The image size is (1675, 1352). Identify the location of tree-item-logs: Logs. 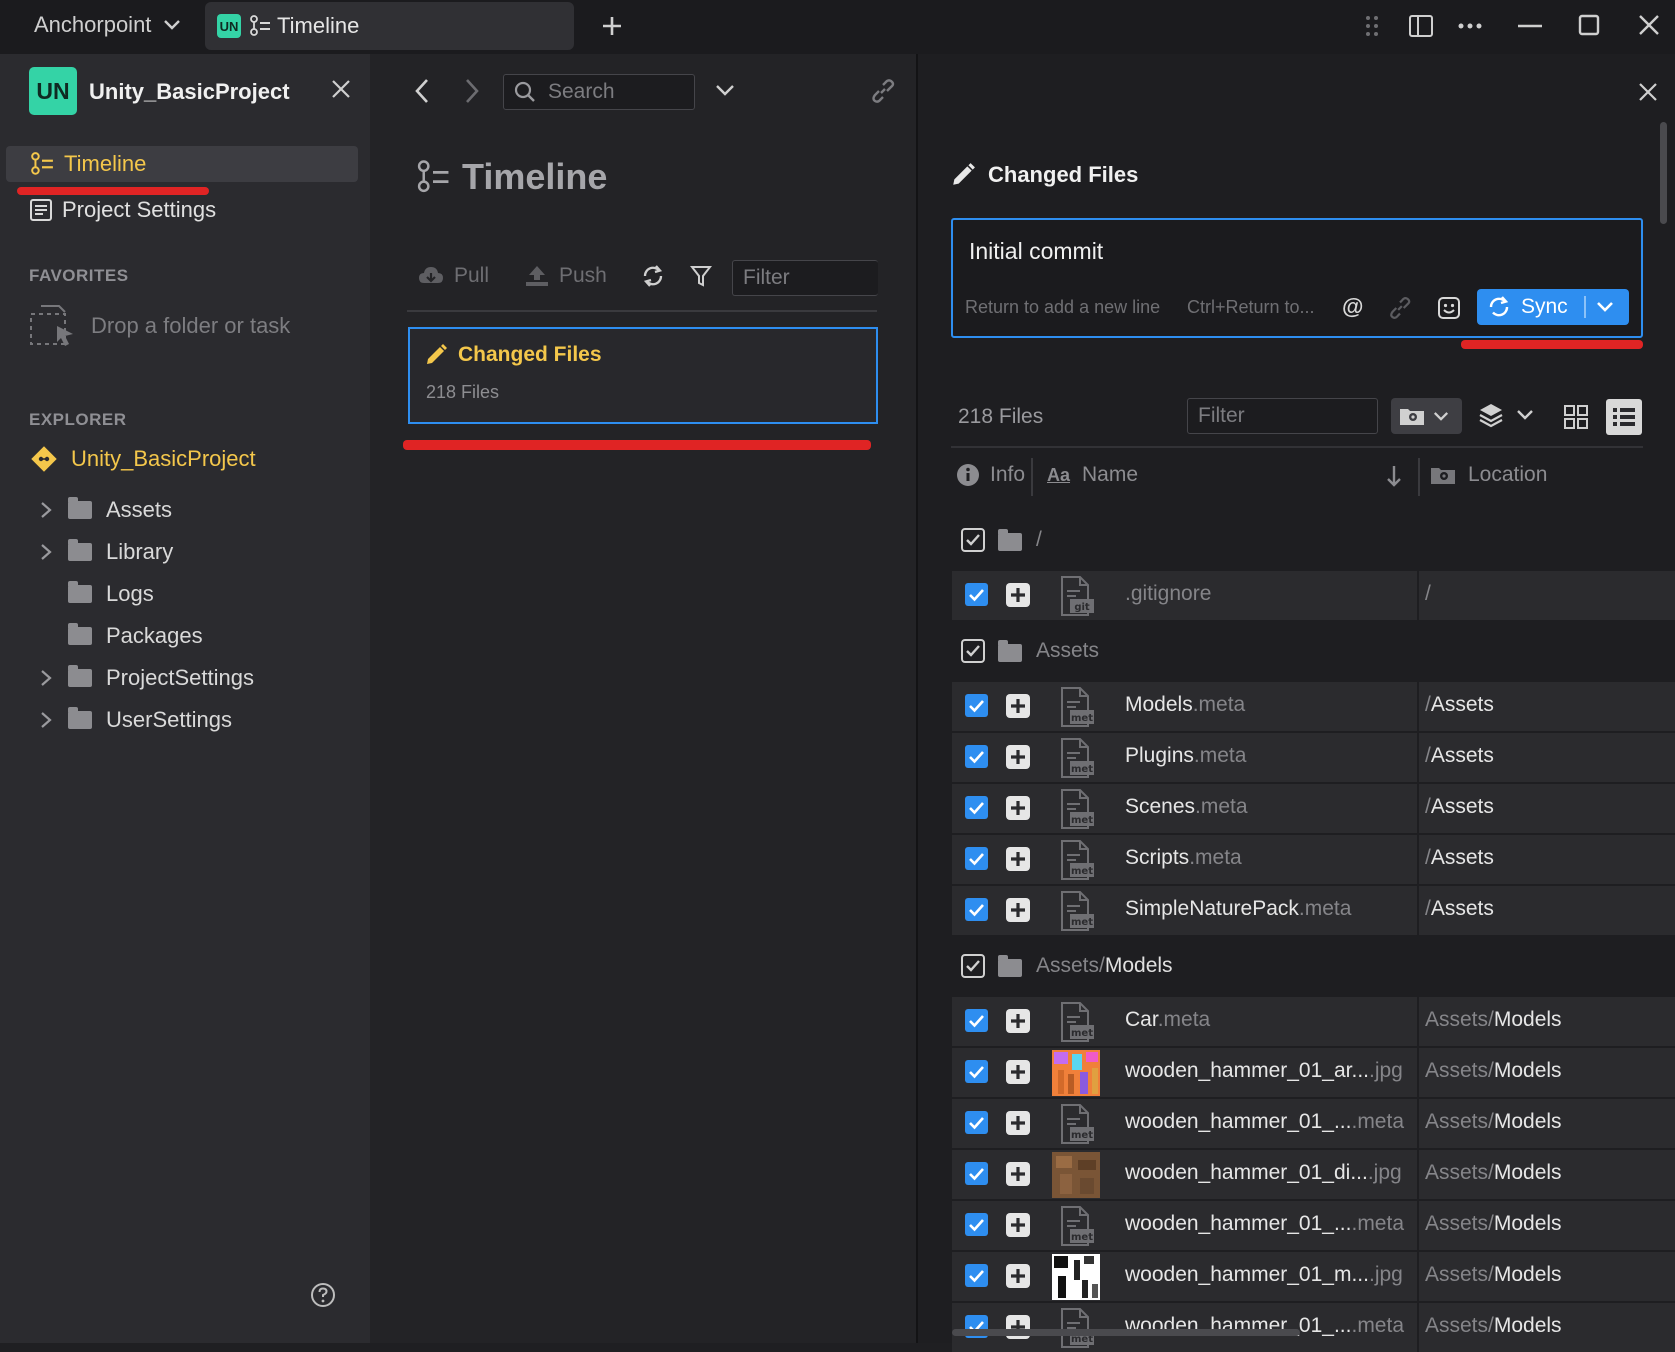
(97, 594).